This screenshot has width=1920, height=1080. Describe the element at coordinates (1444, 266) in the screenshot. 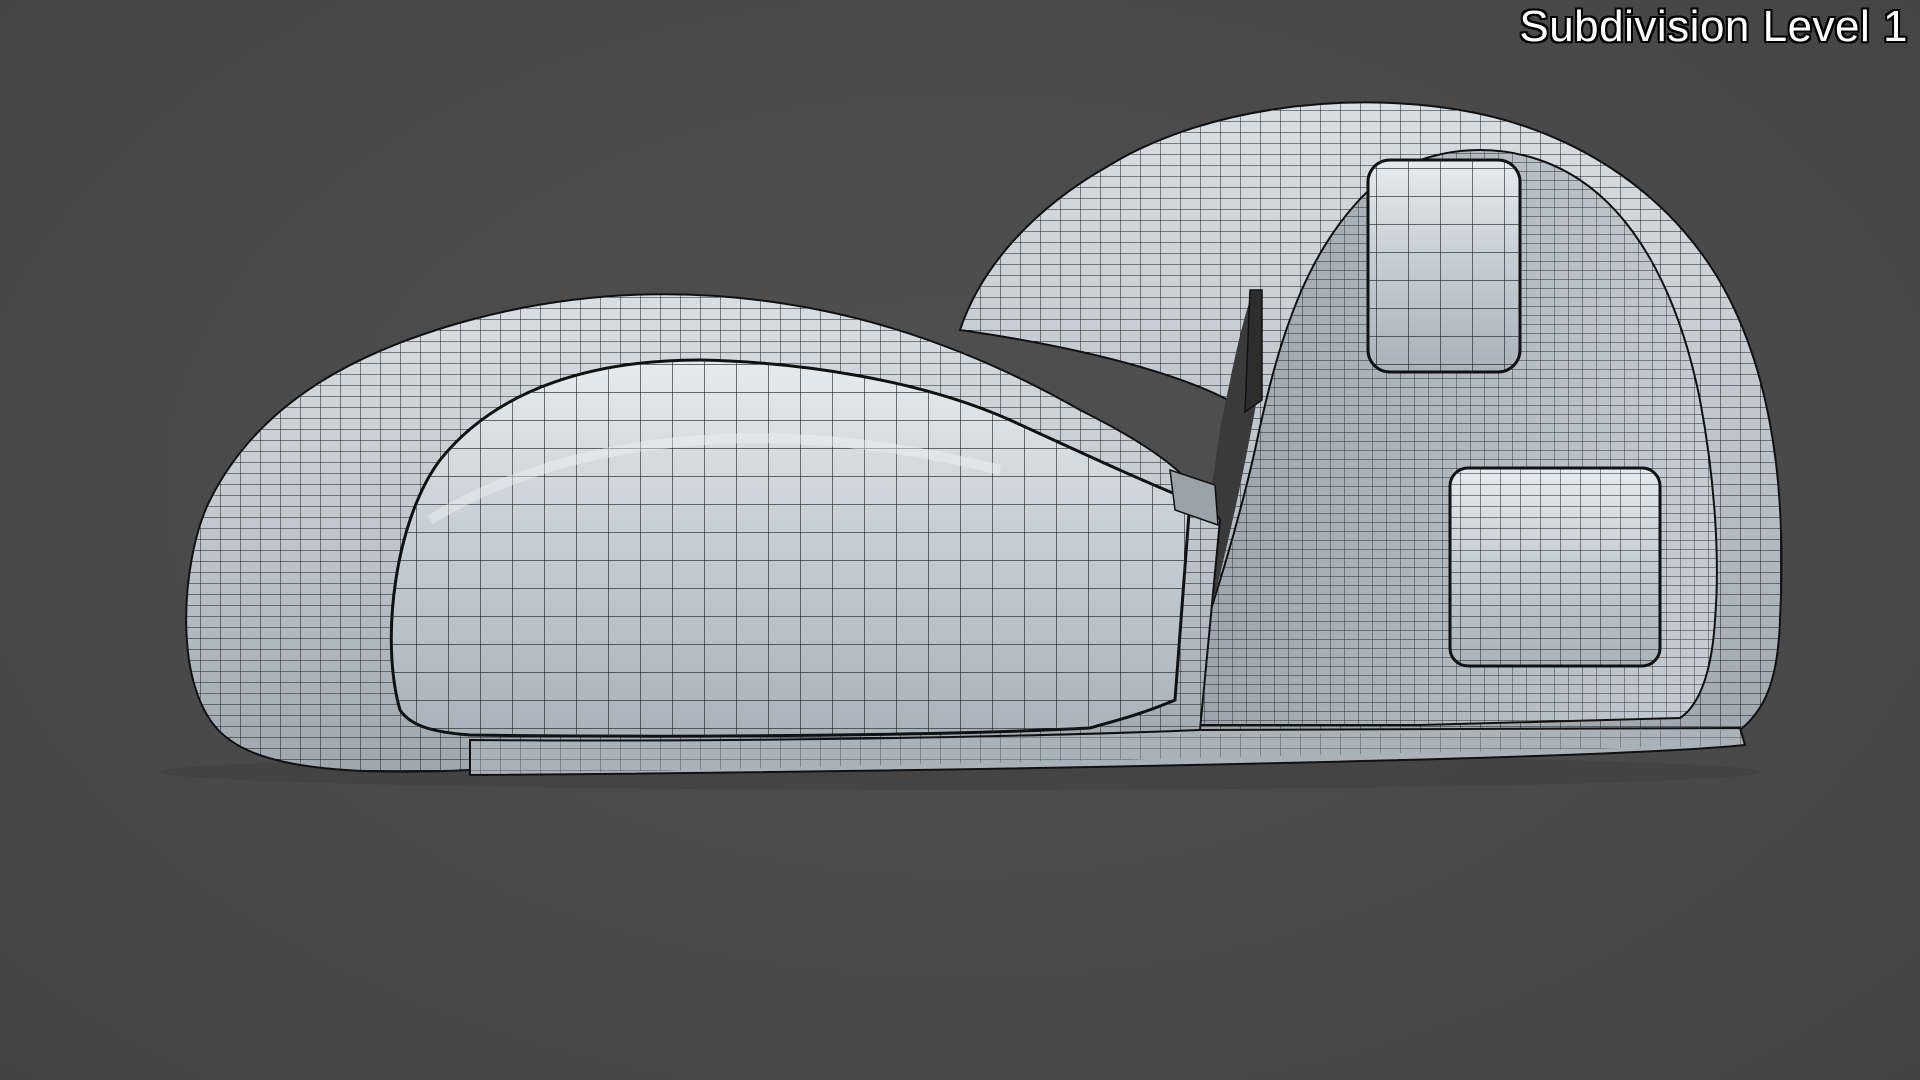

I see `arch-window-upper` at that location.